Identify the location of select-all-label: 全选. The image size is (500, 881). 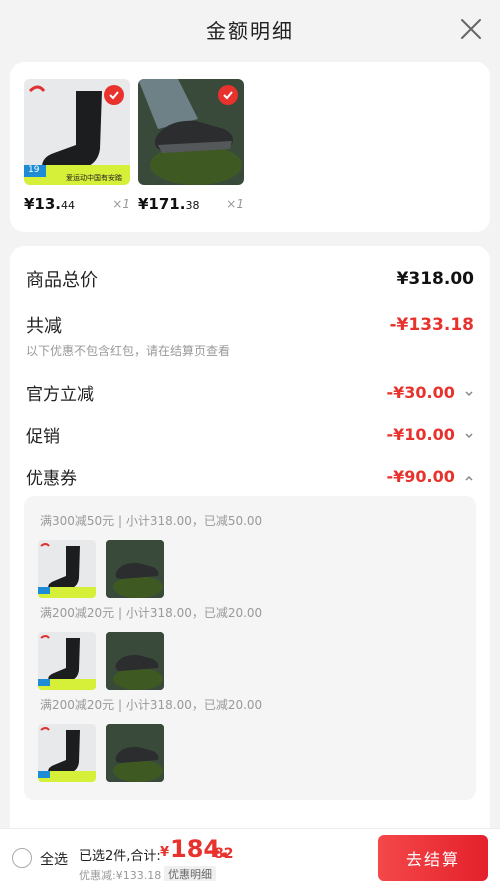
(54, 859).